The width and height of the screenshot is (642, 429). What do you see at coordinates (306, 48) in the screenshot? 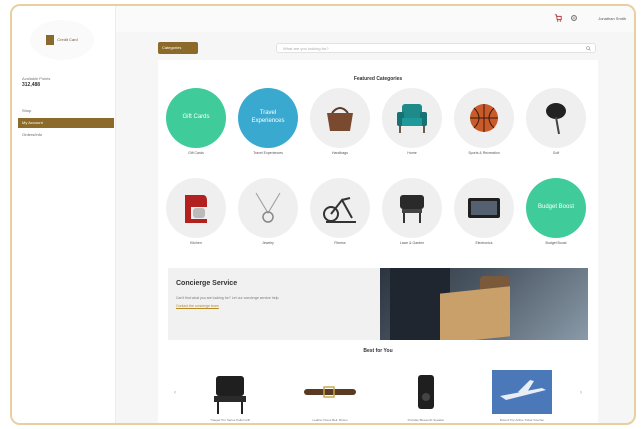
I see `search-placeholder: What are you looking for?` at bounding box center [306, 48].